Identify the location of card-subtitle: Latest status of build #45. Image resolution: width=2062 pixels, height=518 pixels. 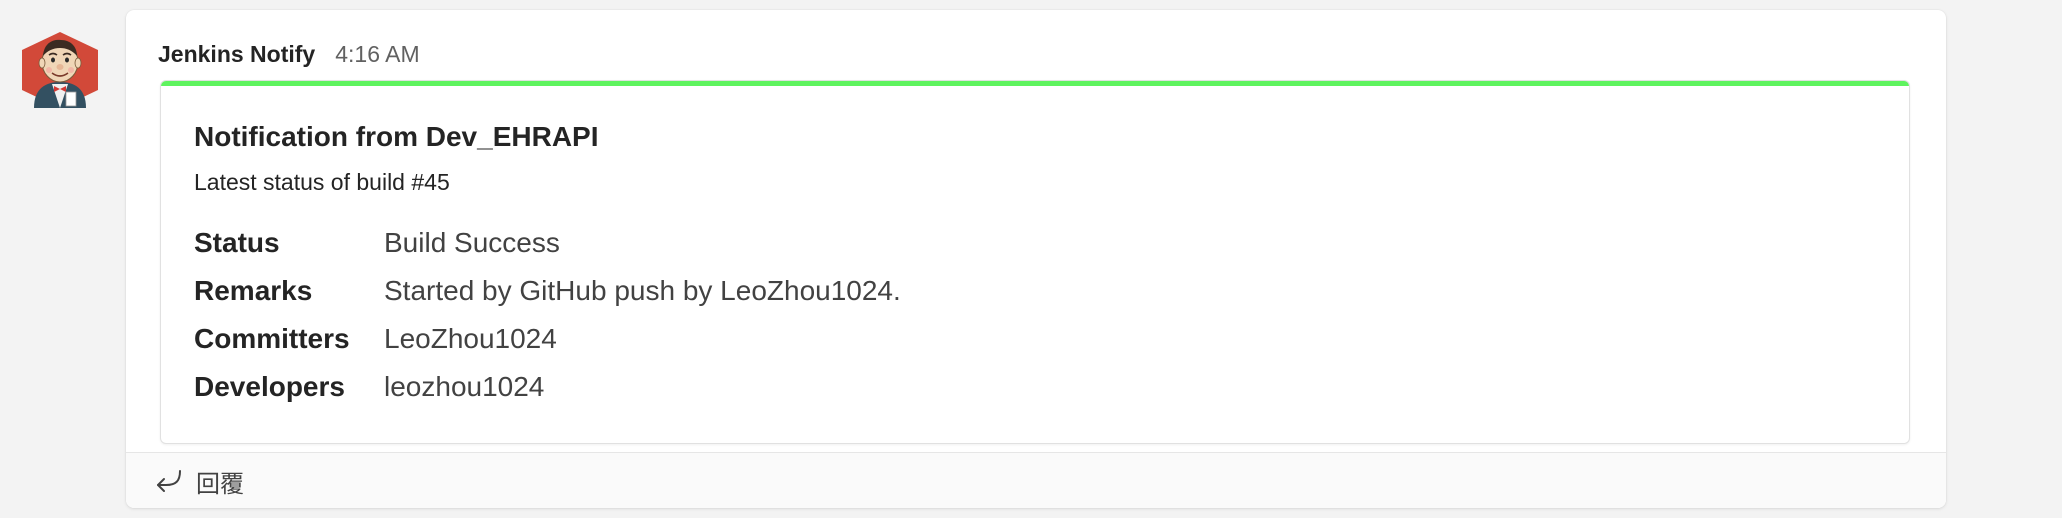
(322, 182).